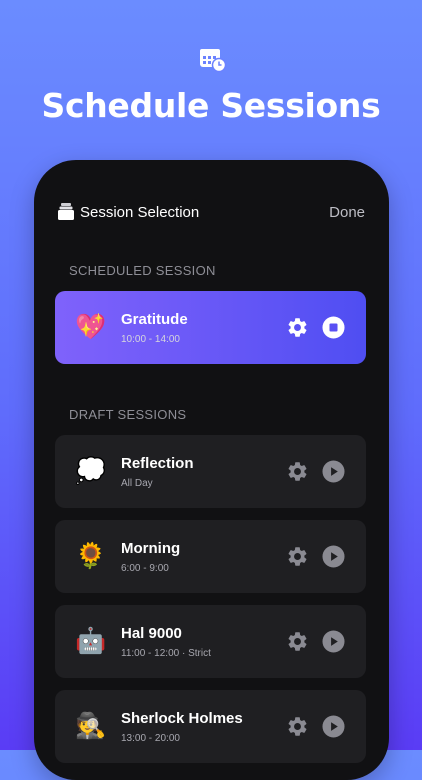 The width and height of the screenshot is (422, 780). What do you see at coordinates (91, 640) in the screenshot?
I see `session-emoji: 🤖` at bounding box center [91, 640].